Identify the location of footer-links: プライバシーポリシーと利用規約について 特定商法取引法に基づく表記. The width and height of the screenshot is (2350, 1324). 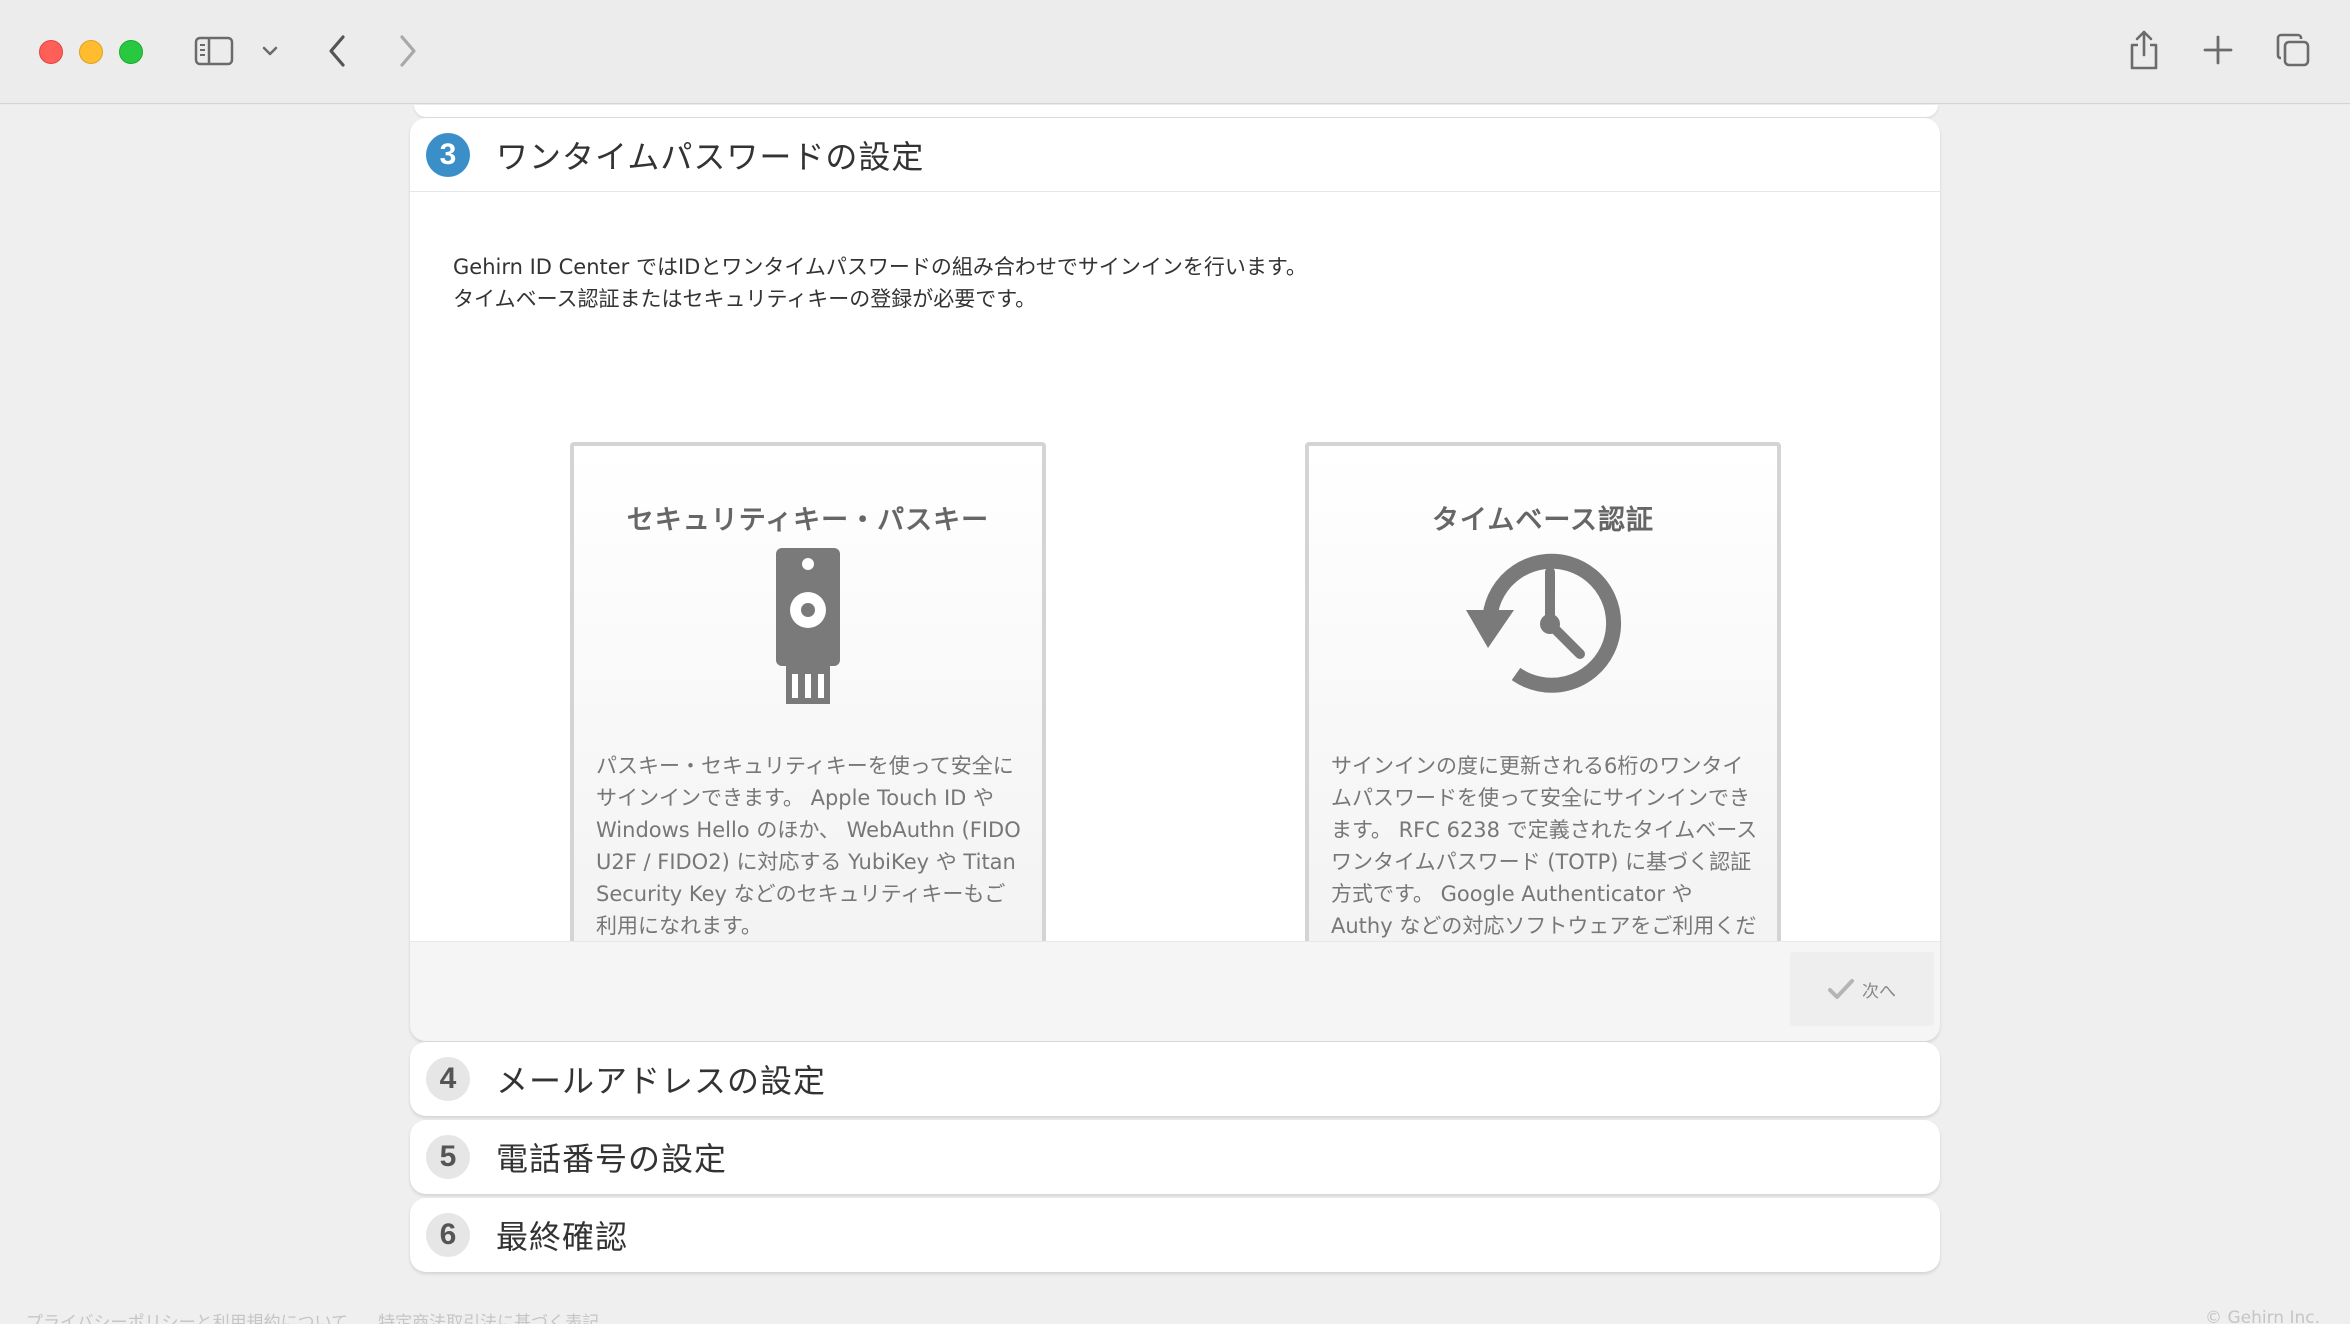
(312, 1316).